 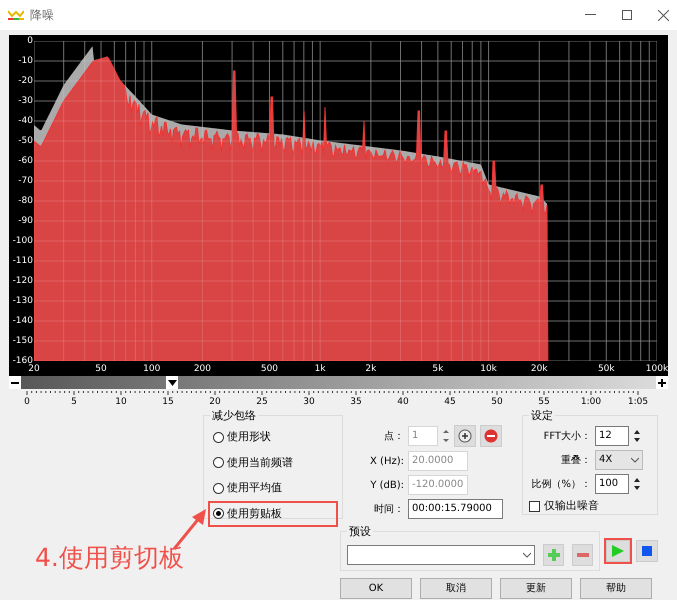 I want to click on add-point-button, so click(x=465, y=436).